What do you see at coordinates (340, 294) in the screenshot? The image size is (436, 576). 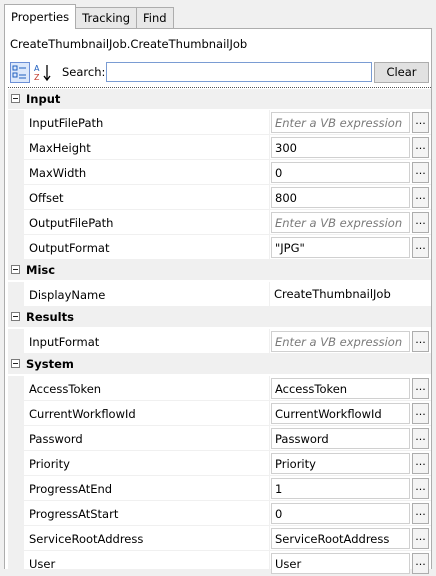 I see `property-value-input: CreateThumbnailJob` at bounding box center [340, 294].